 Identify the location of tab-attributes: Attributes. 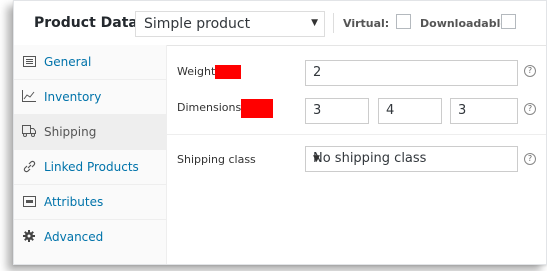
(90, 202).